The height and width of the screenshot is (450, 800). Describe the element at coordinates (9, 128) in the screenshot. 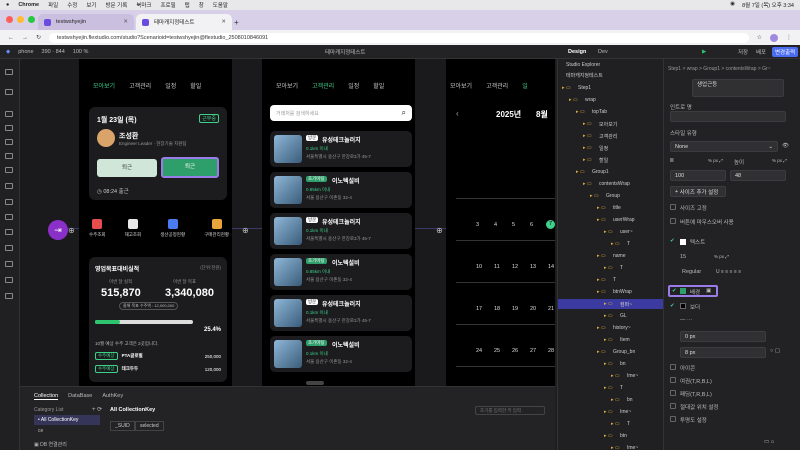

I see `image-icon` at that location.